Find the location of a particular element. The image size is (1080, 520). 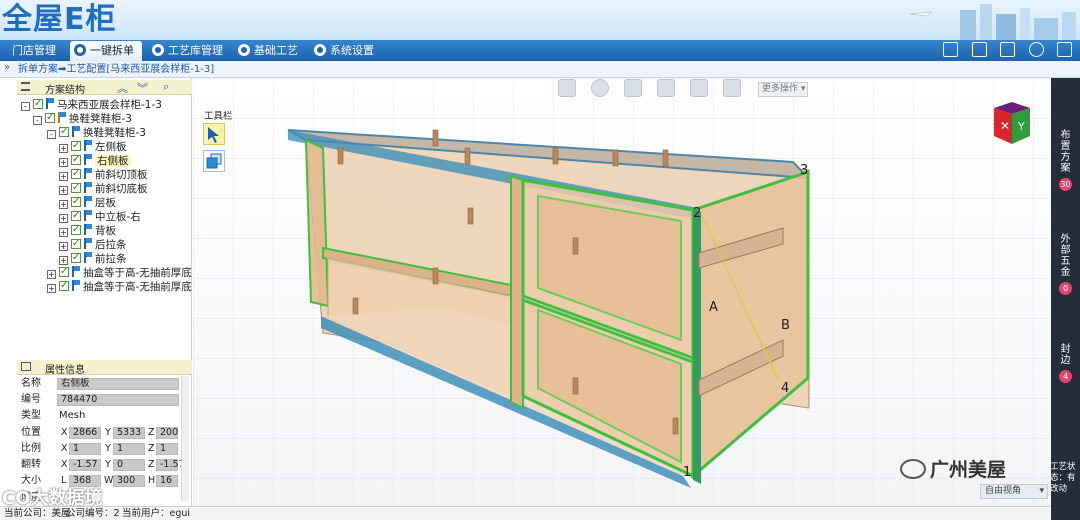

nav-tab-base-craft: 基础工艺 is located at coordinates (269, 51).